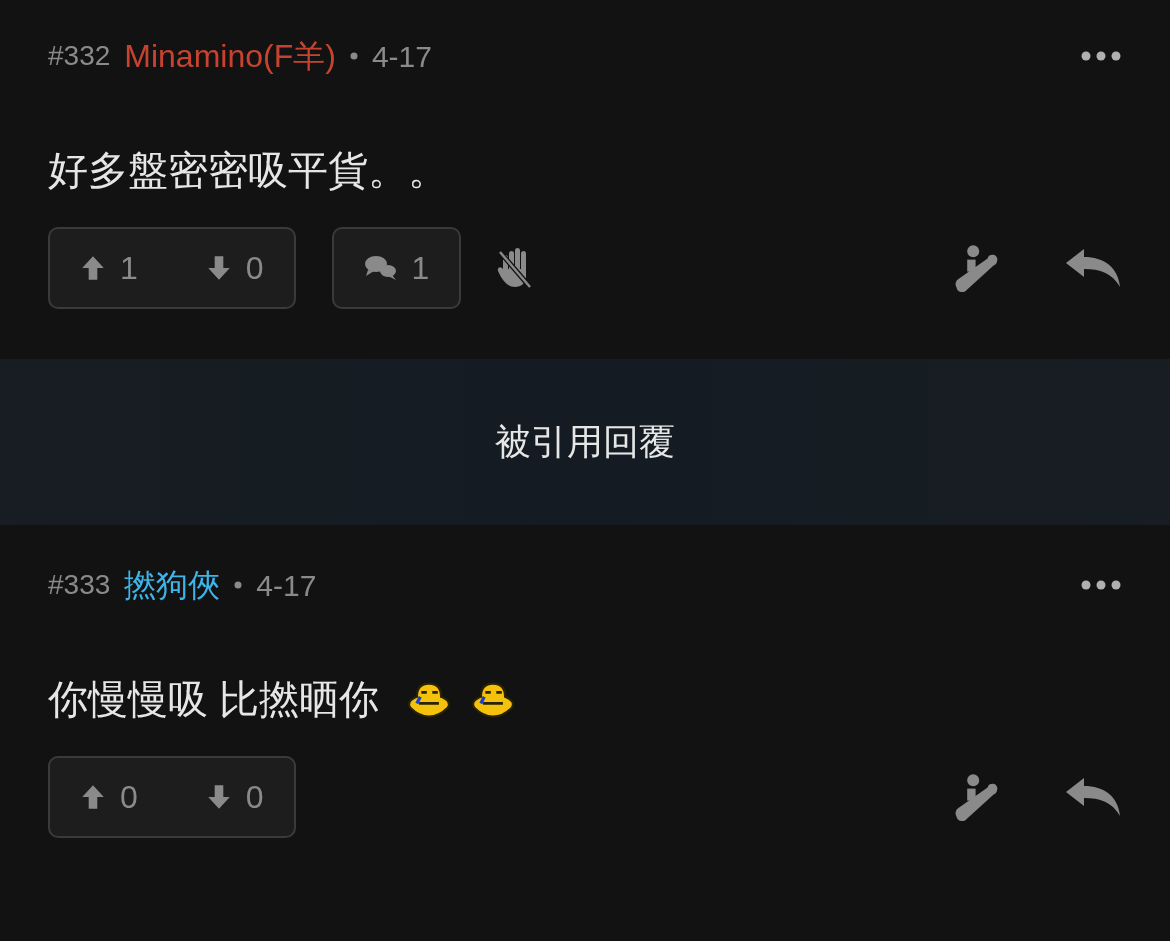 The image size is (1170, 941). Describe the element at coordinates (380, 268) in the screenshot. I see `chat-bubbles-icon` at that location.